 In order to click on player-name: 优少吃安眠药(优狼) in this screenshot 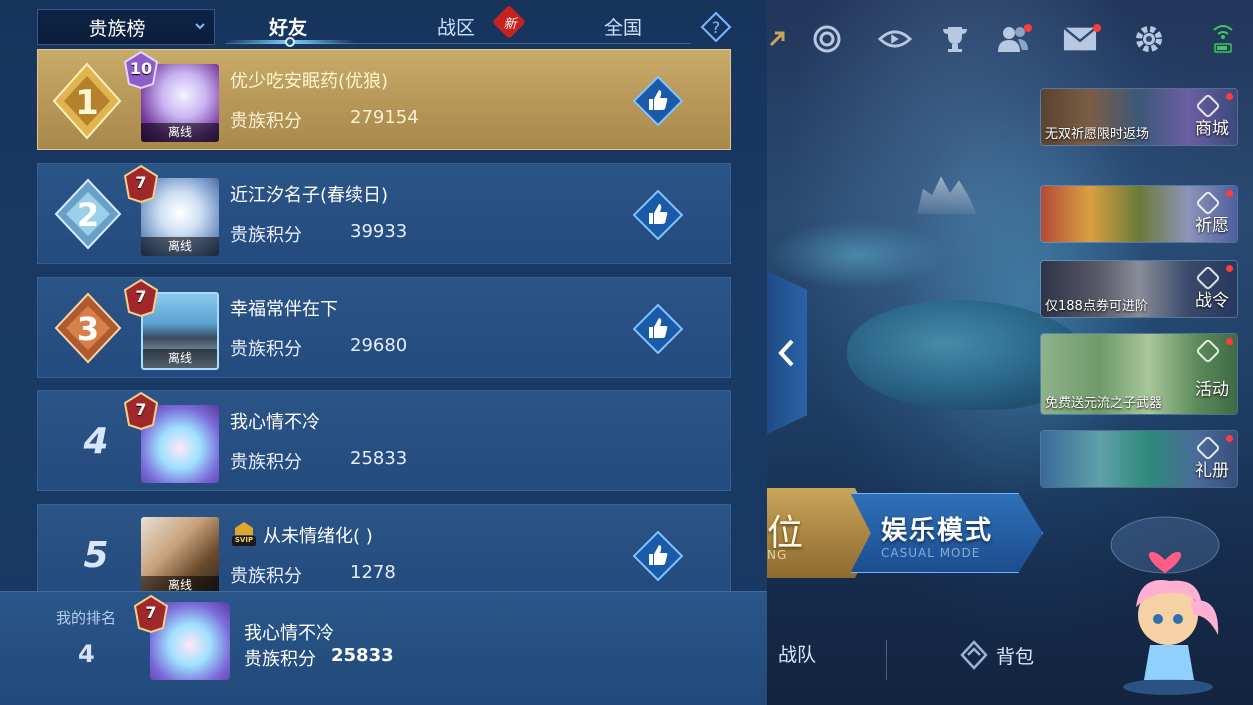, I will do `click(309, 81)`.